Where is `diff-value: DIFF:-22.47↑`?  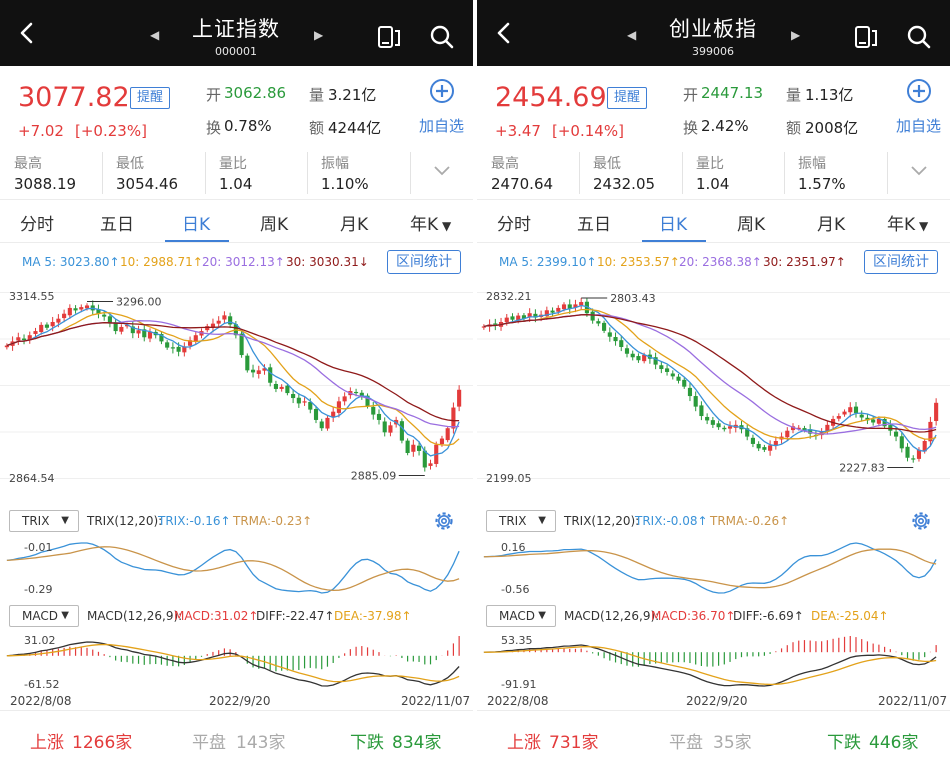
diff-value: DIFF:-22.47↑ is located at coordinates (295, 616).